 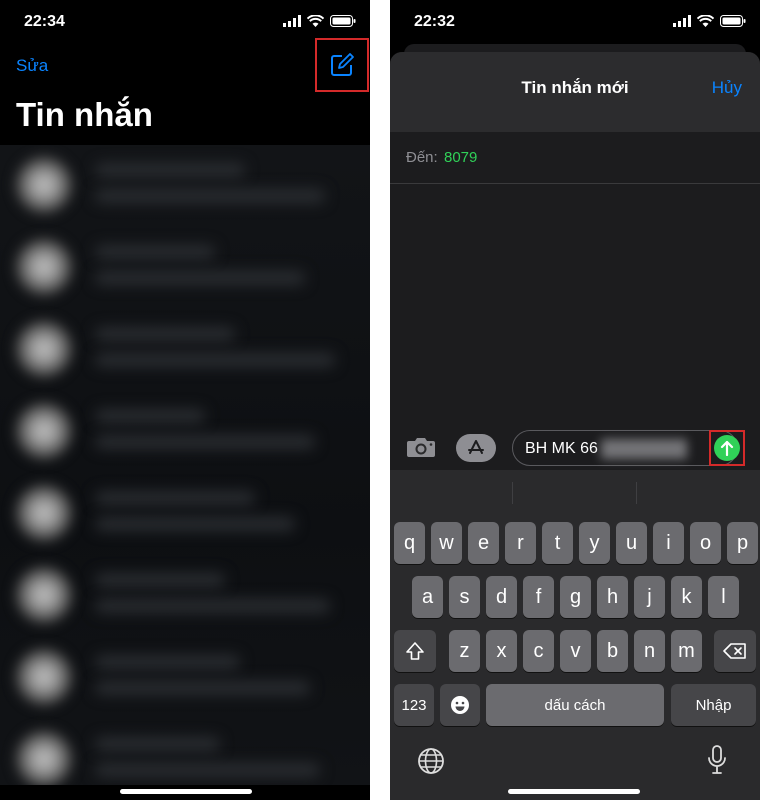 I want to click on message-text: BH MK 66, so click(x=561, y=448).